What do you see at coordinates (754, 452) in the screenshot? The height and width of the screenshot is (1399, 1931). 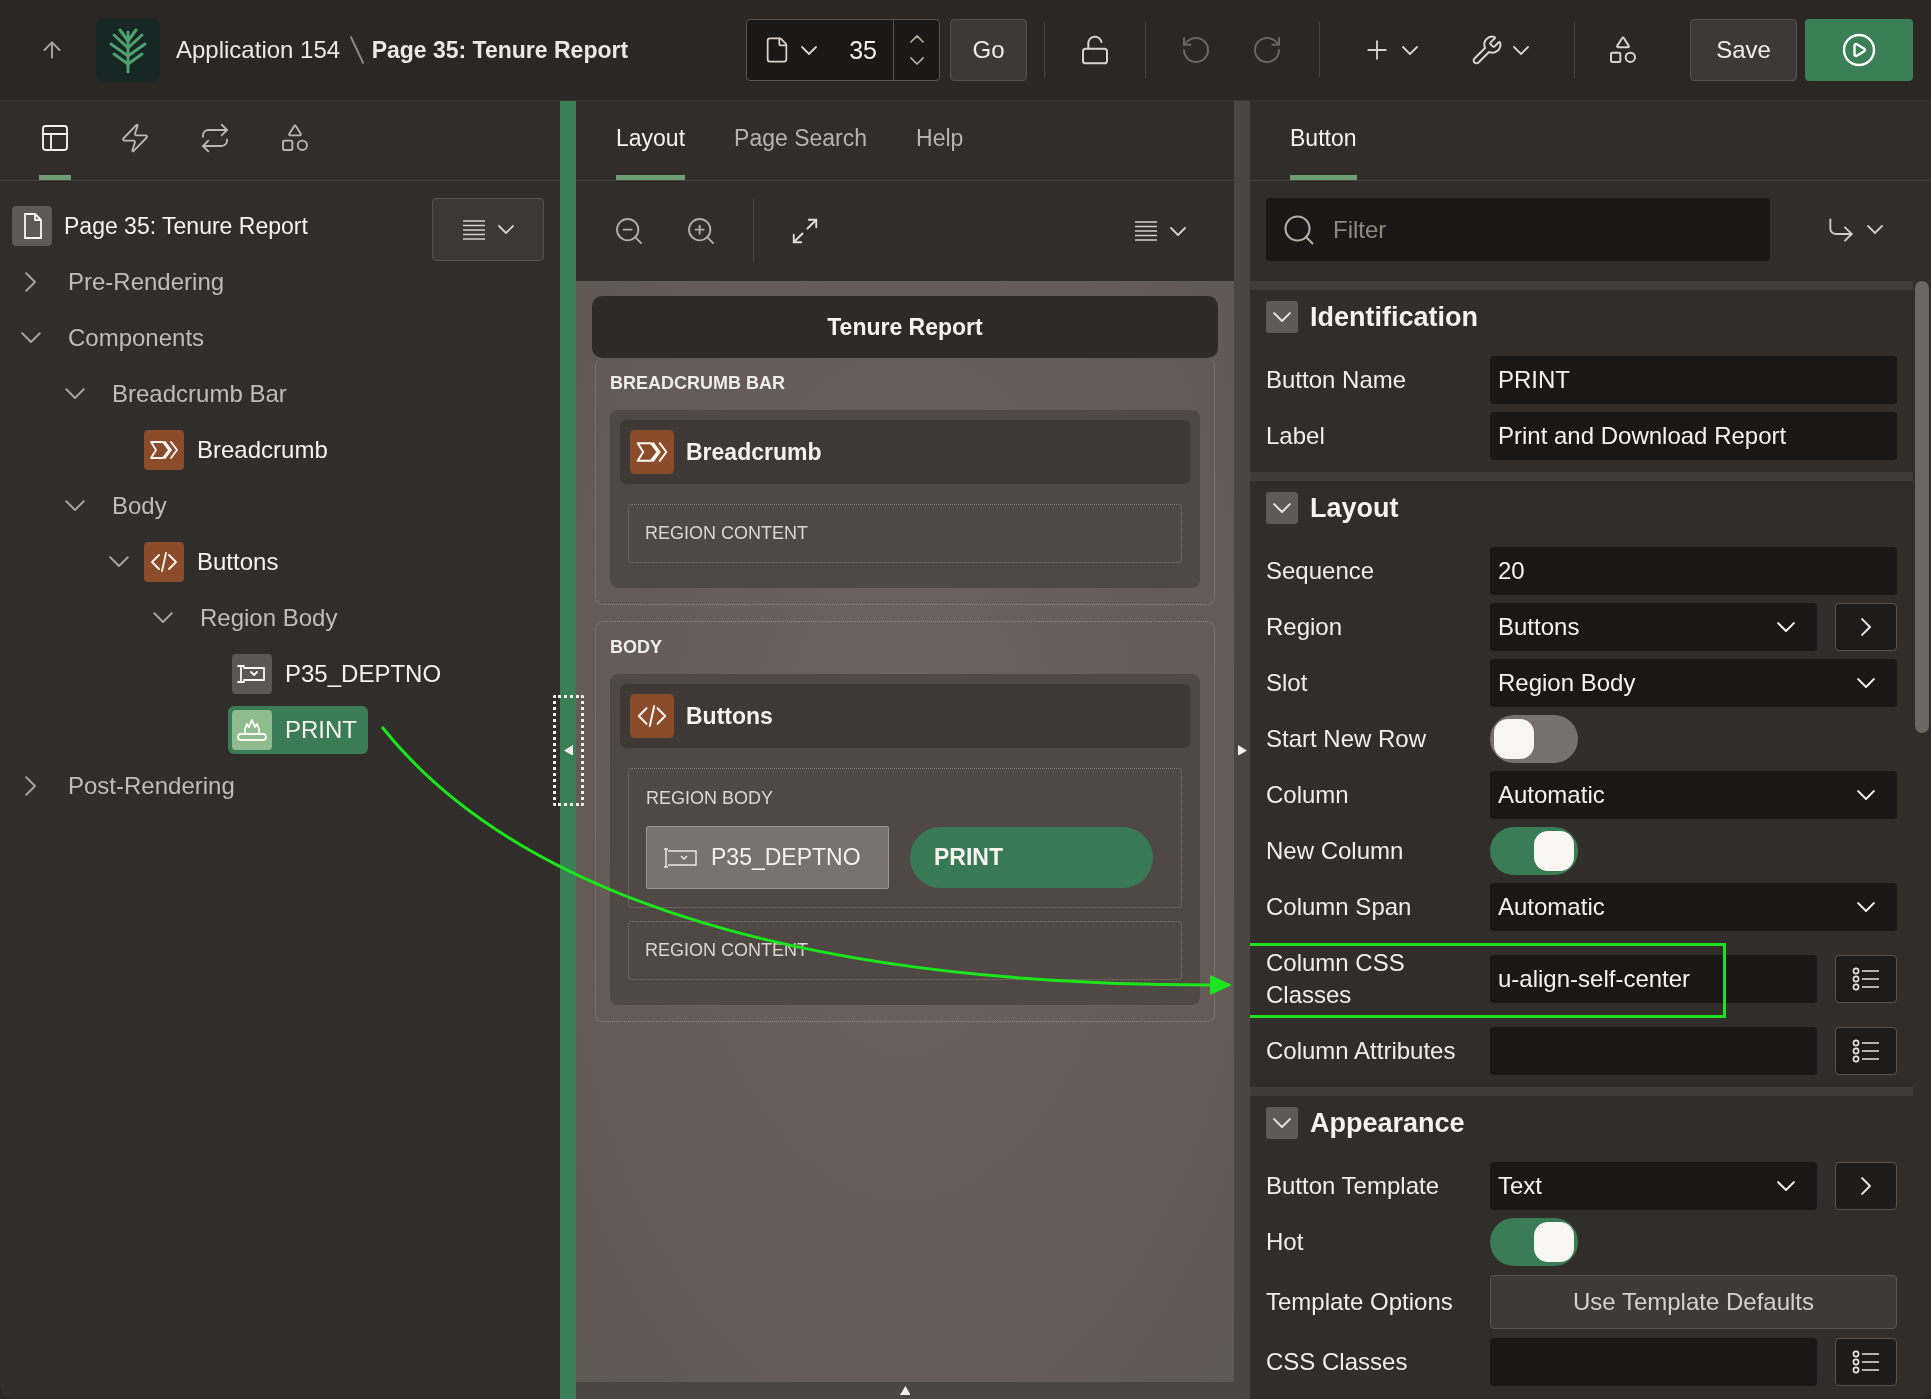 I see `component-title: Breadcrumb` at bounding box center [754, 452].